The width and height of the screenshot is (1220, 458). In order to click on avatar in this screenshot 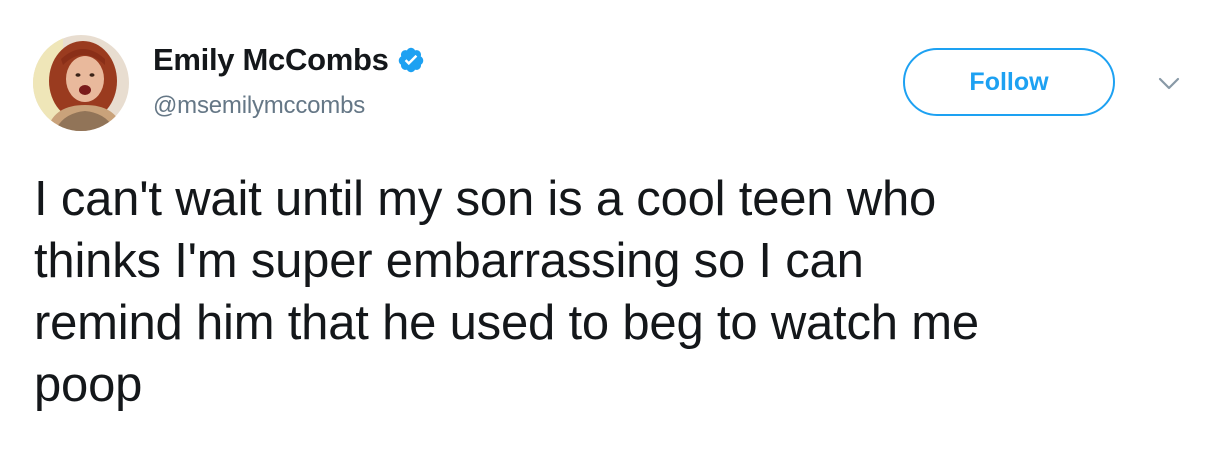, I will do `click(81, 83)`.